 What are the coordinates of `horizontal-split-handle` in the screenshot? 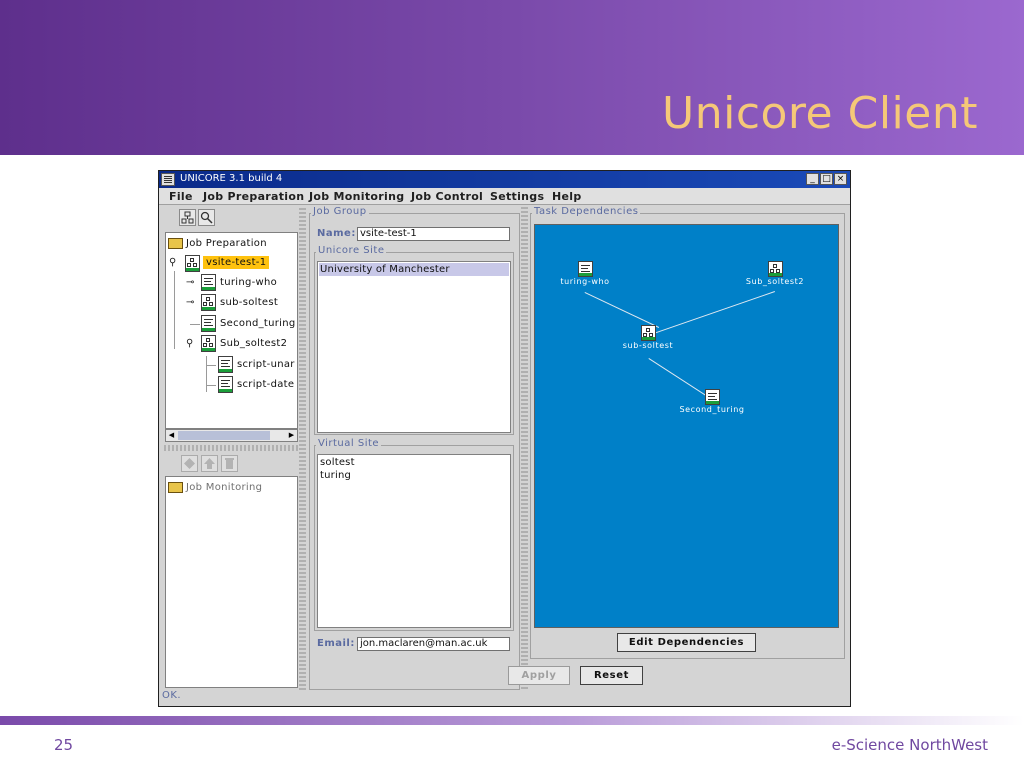 It's located at (231, 448).